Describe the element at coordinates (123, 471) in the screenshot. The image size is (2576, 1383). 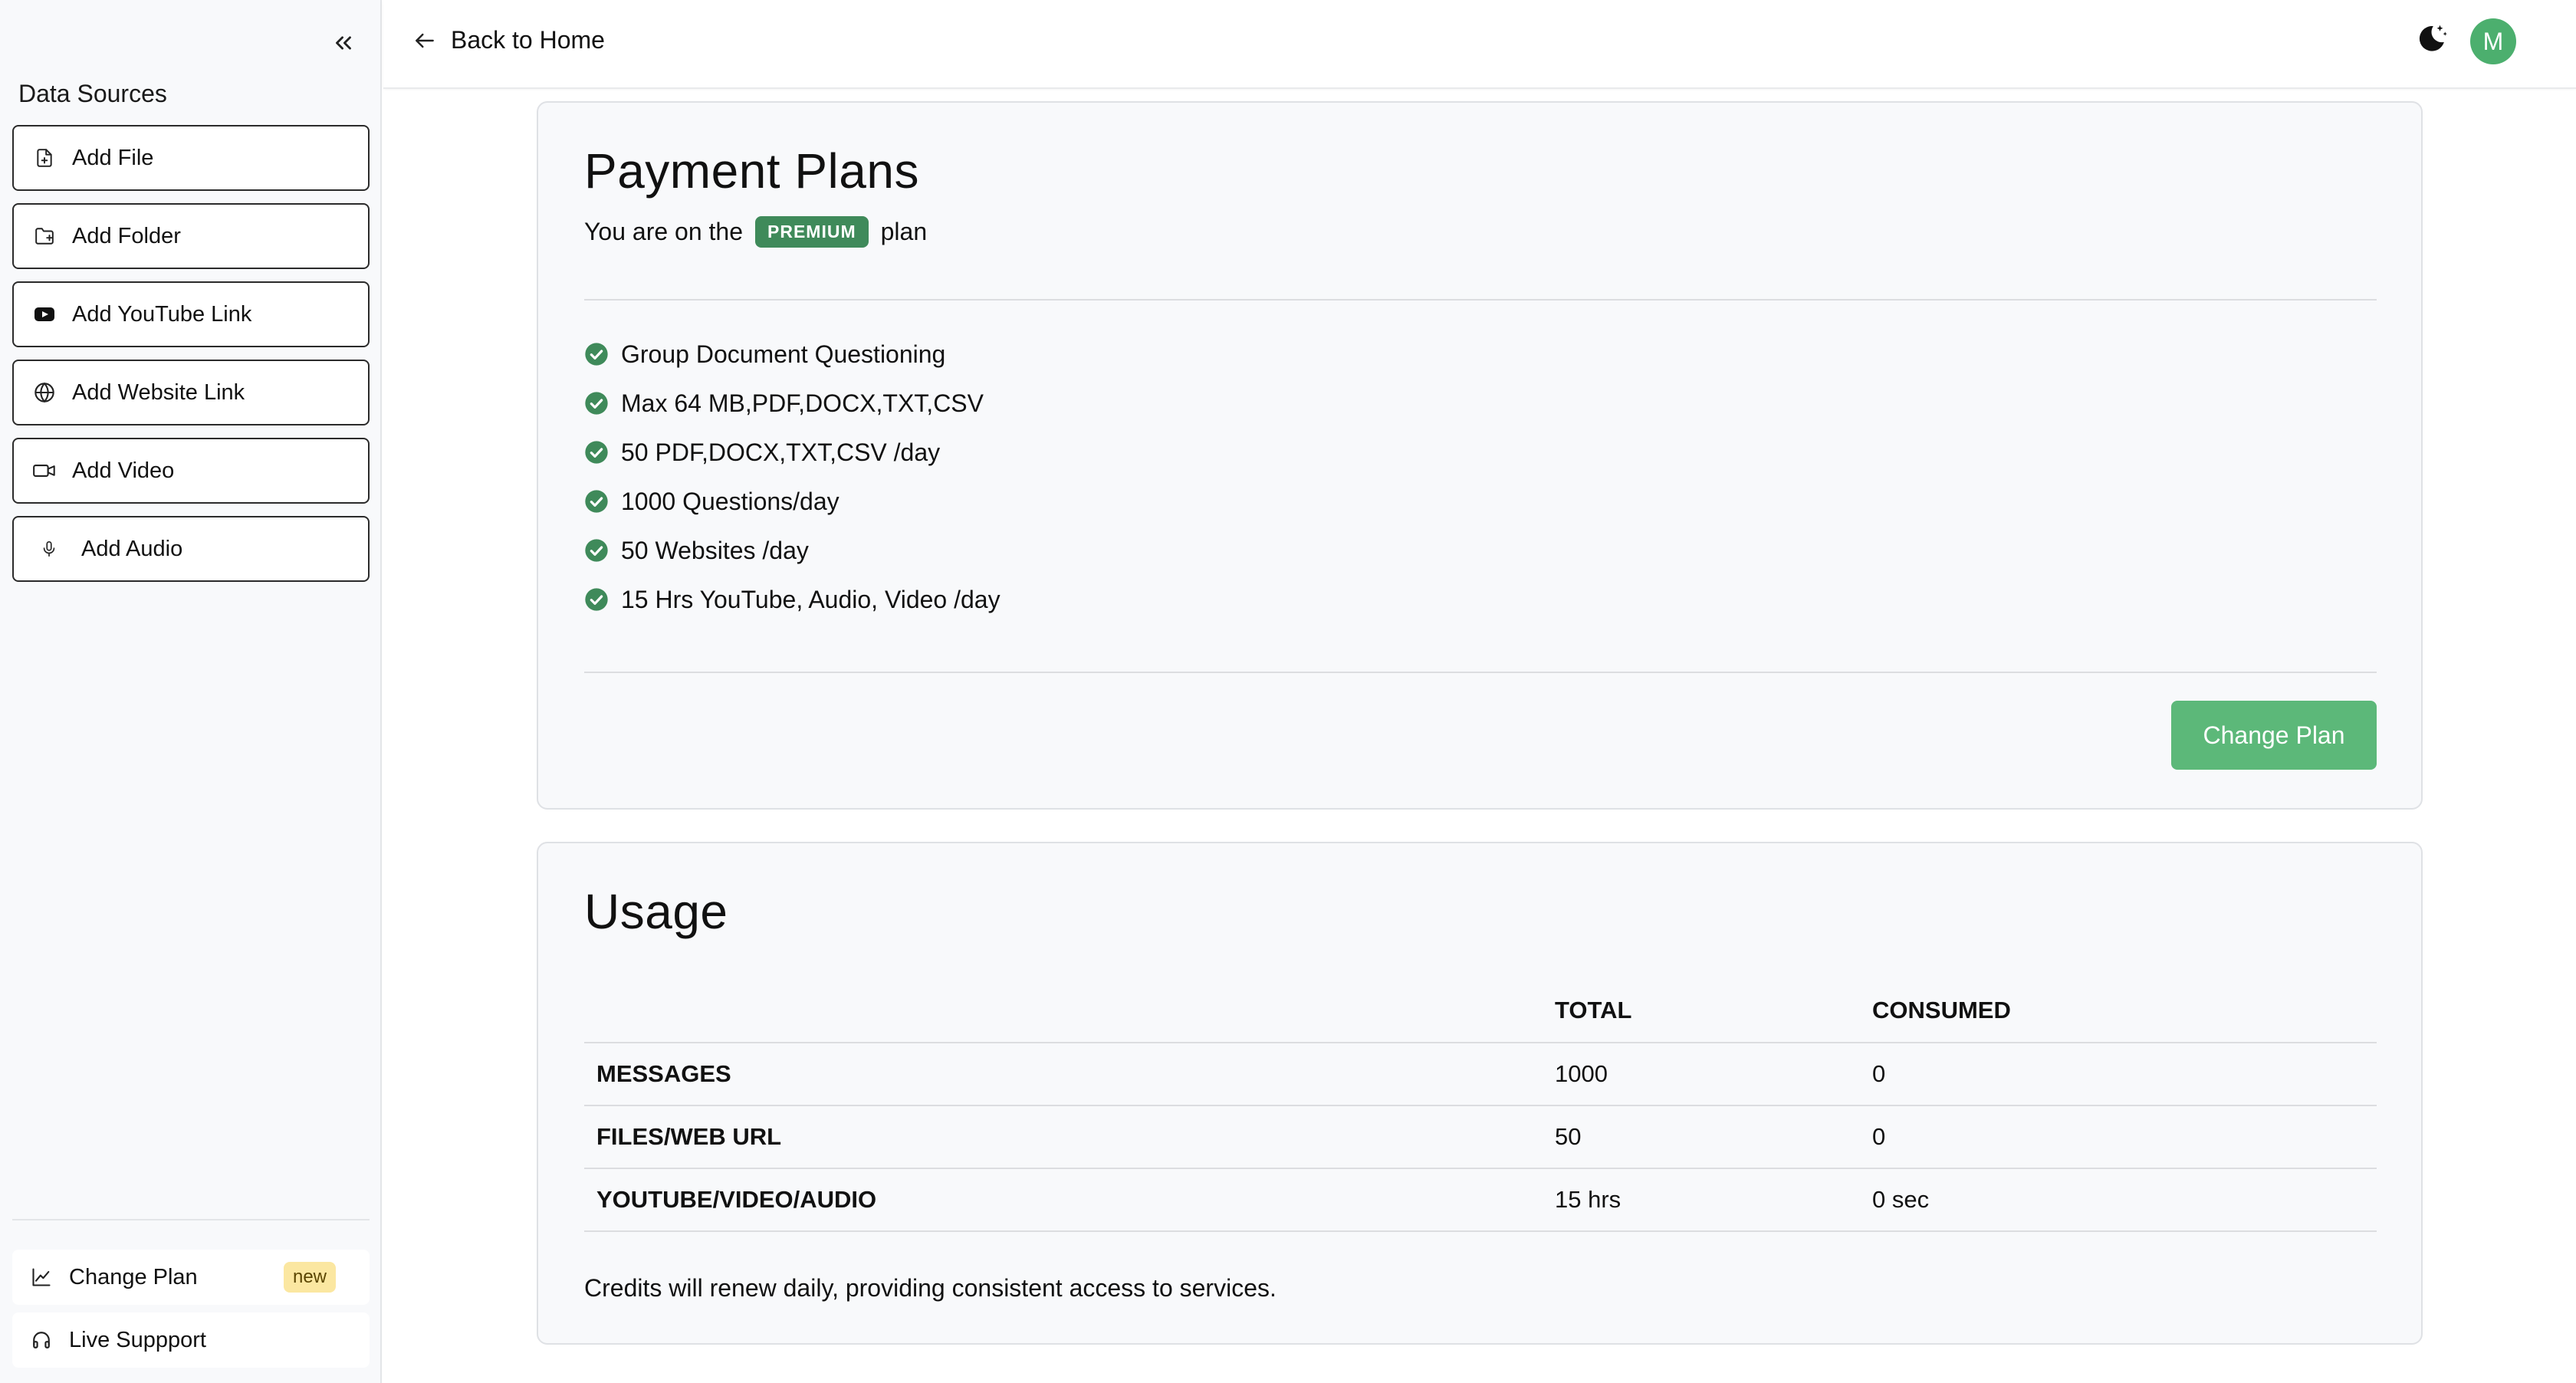
I see `add-video-label: Add Video` at that location.